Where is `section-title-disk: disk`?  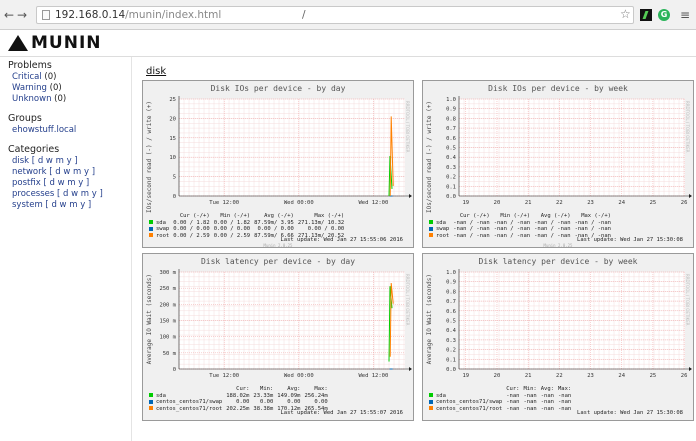 section-title-disk: disk is located at coordinates (156, 71).